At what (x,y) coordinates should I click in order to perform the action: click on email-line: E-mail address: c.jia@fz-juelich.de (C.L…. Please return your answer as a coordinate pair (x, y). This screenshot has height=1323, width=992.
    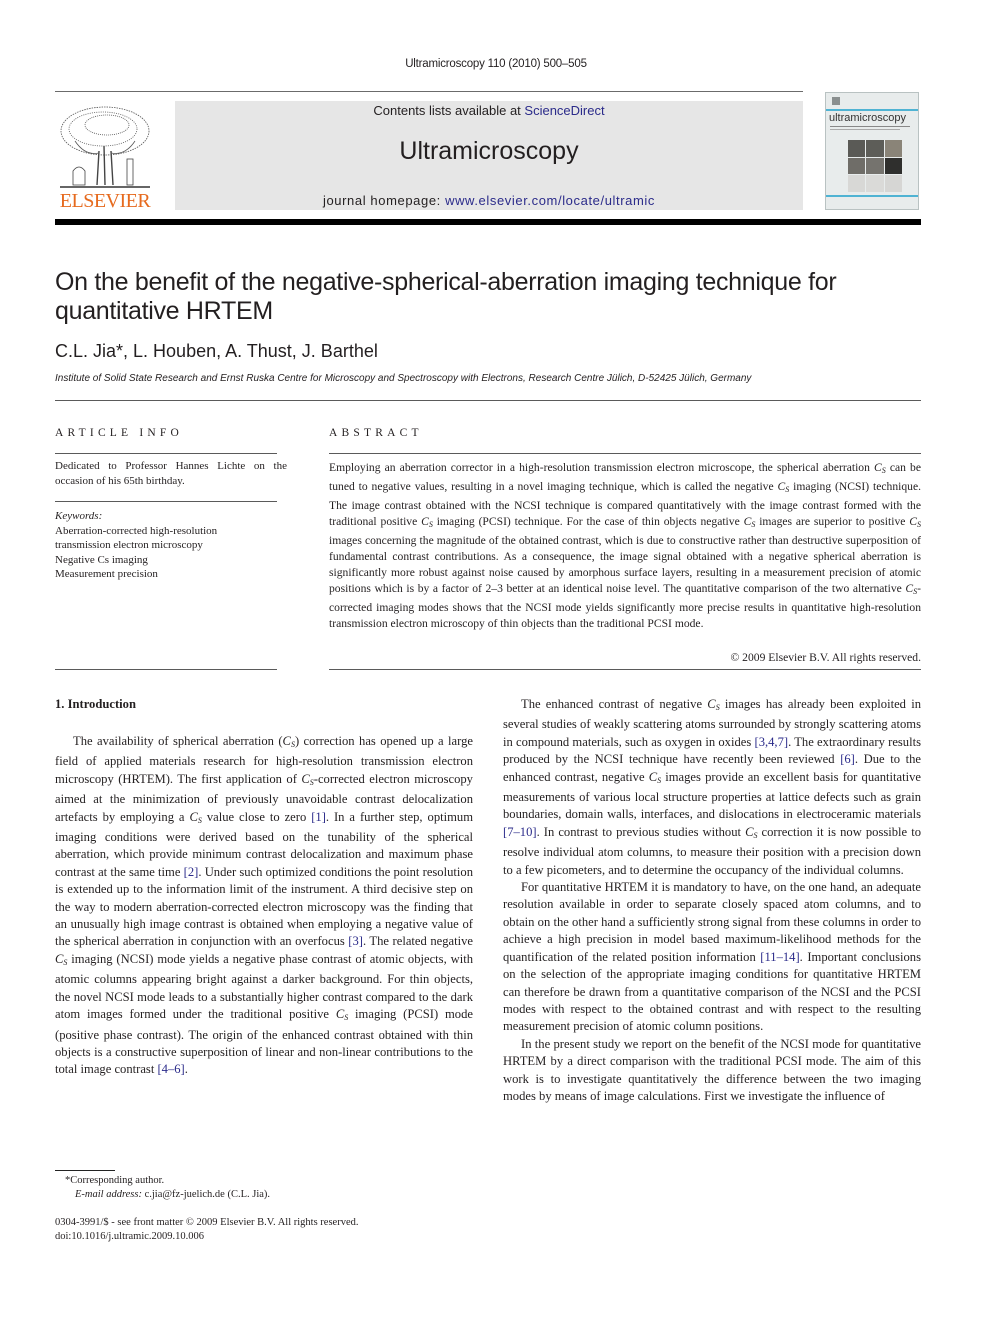
    Looking at the image, I should click on (167, 1195).